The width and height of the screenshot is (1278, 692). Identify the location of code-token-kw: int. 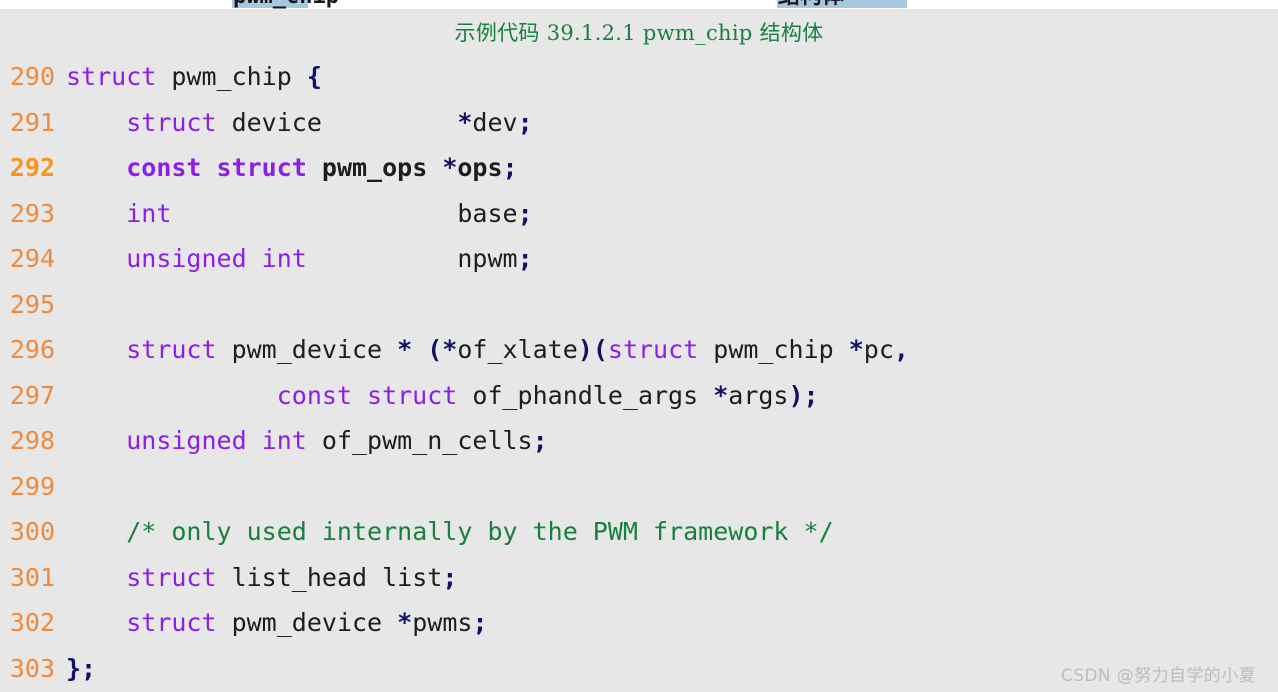
(149, 213).